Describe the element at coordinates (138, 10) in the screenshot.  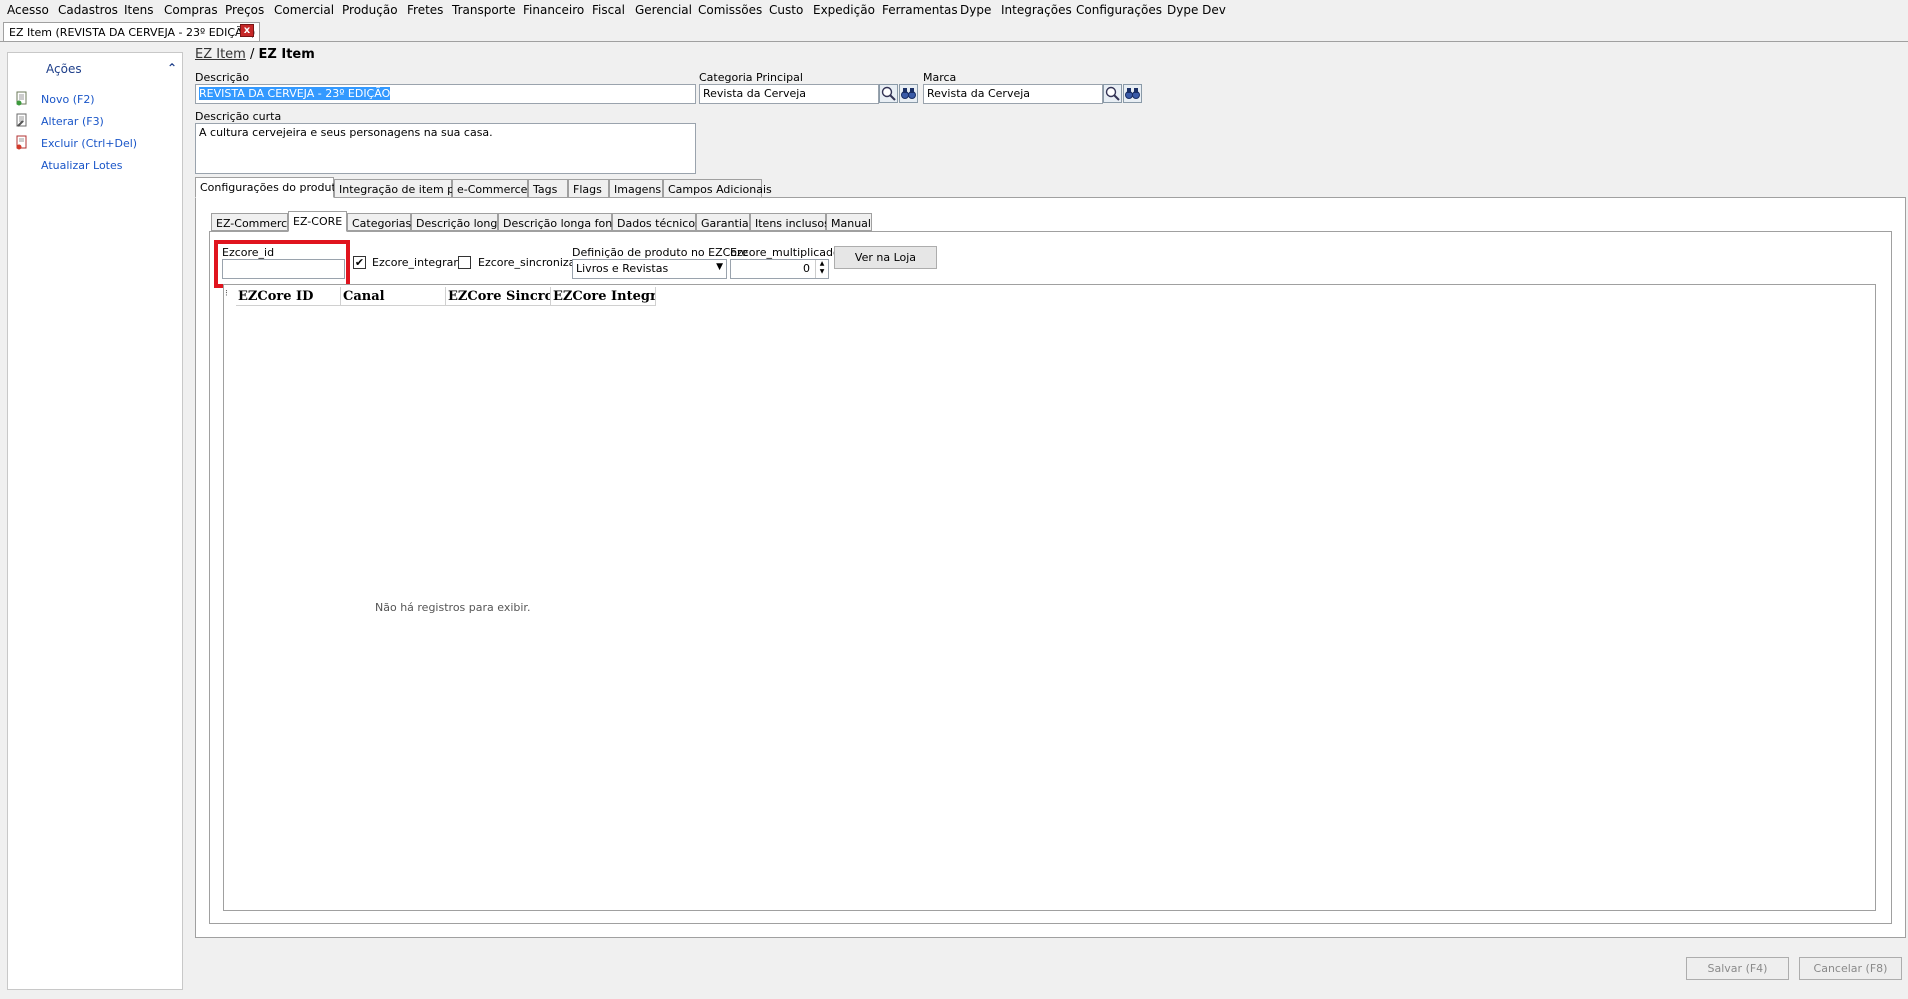
I see `menu-itens: Itens` at that location.